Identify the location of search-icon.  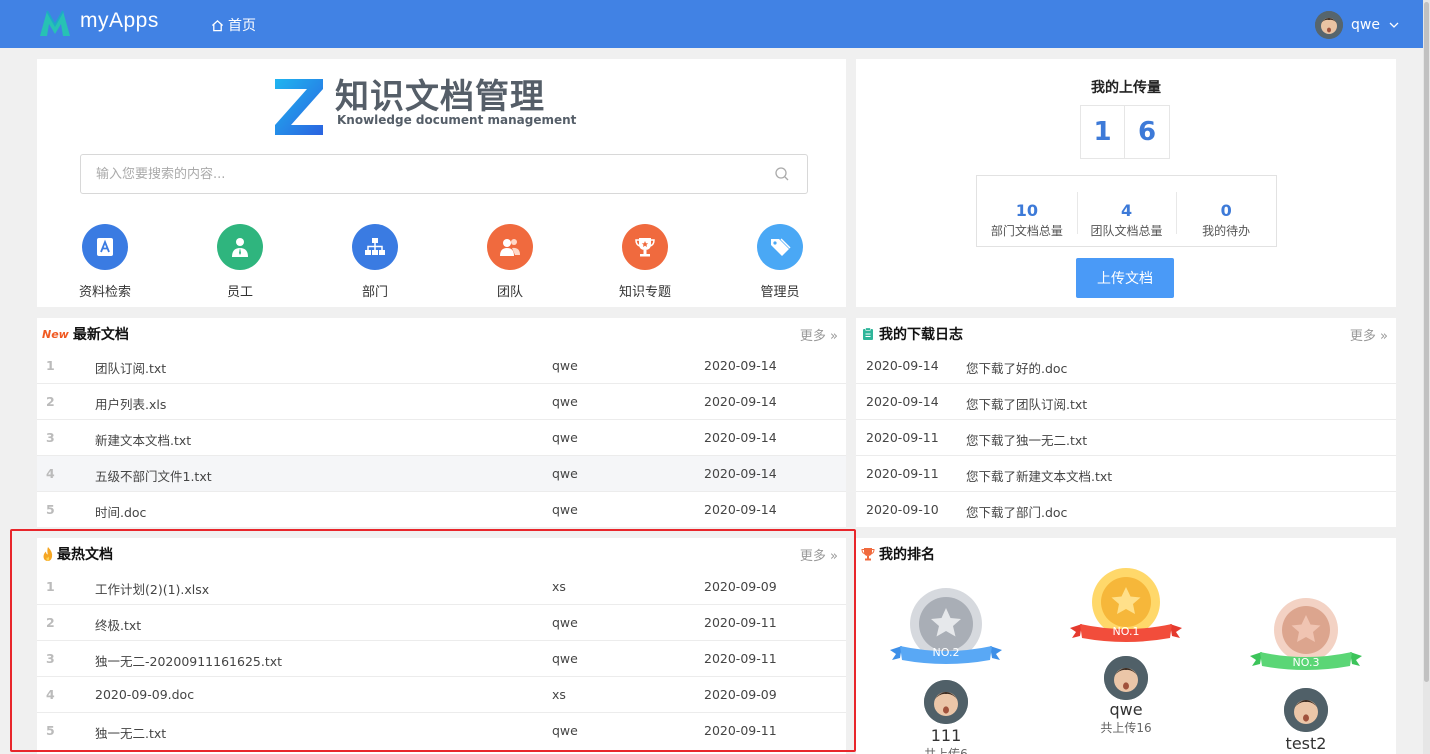
(782, 174).